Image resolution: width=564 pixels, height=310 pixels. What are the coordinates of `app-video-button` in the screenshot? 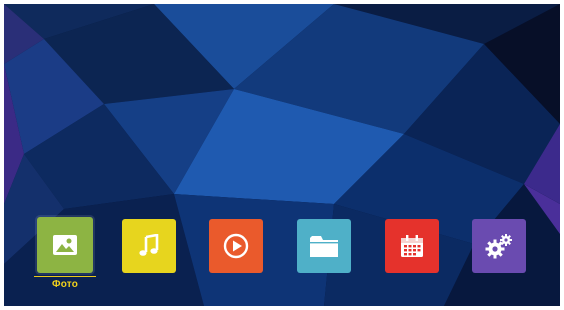 It's located at (236, 246).